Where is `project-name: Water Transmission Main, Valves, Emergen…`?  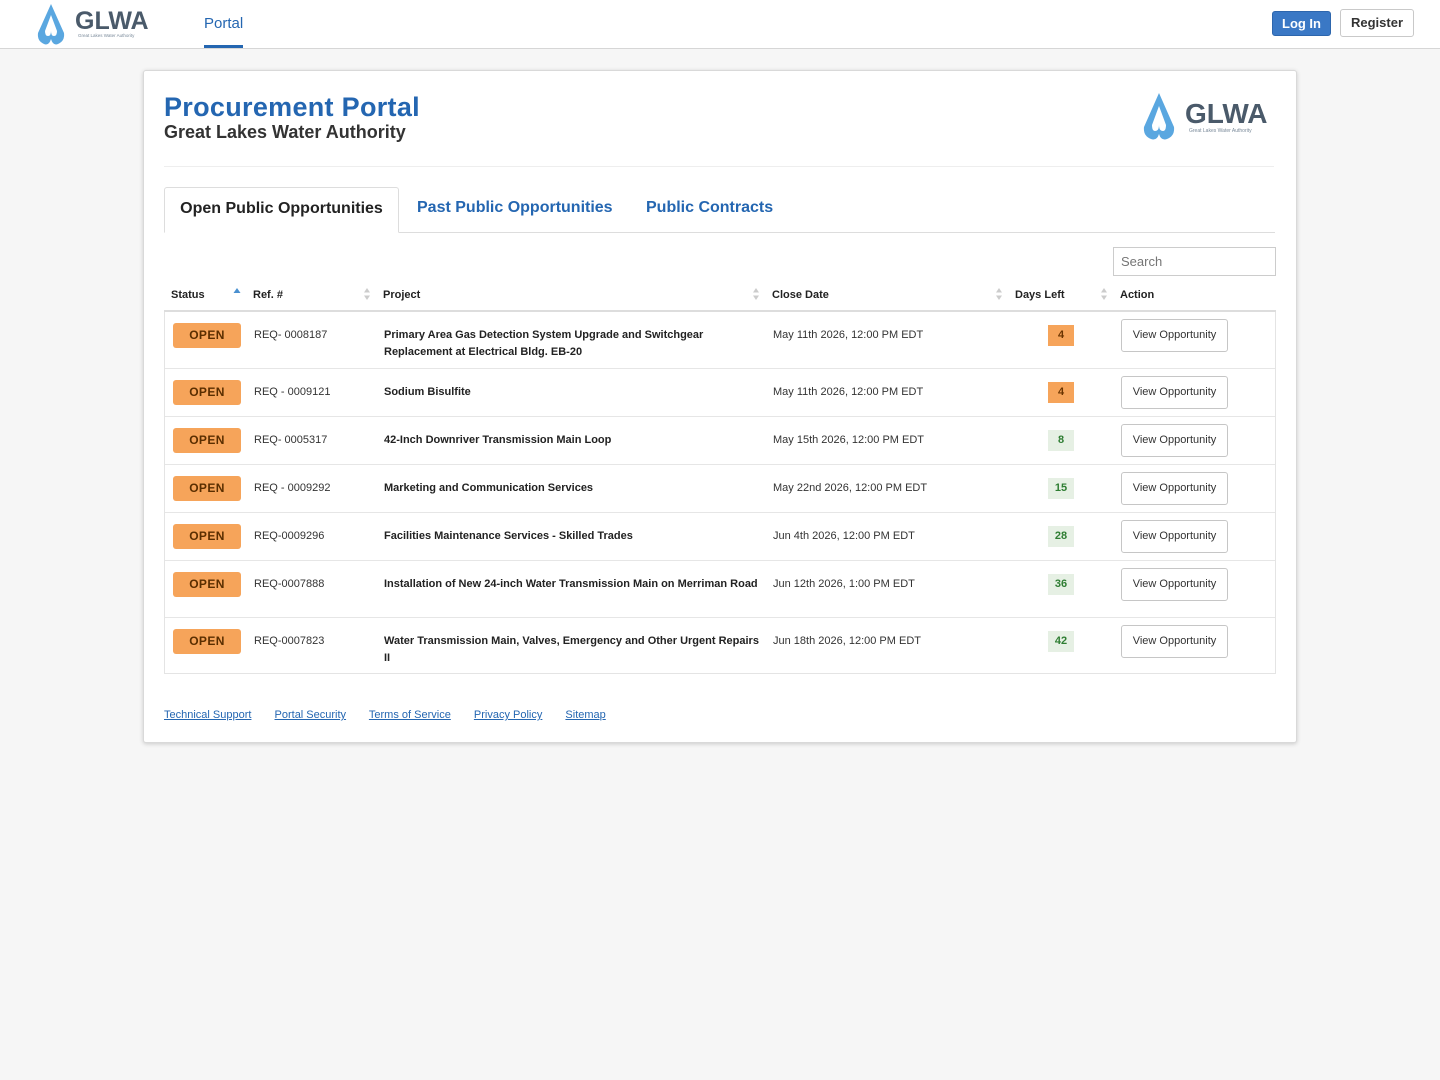
project-name: Water Transmission Main, Valves, Emergen… is located at coordinates (571, 649).